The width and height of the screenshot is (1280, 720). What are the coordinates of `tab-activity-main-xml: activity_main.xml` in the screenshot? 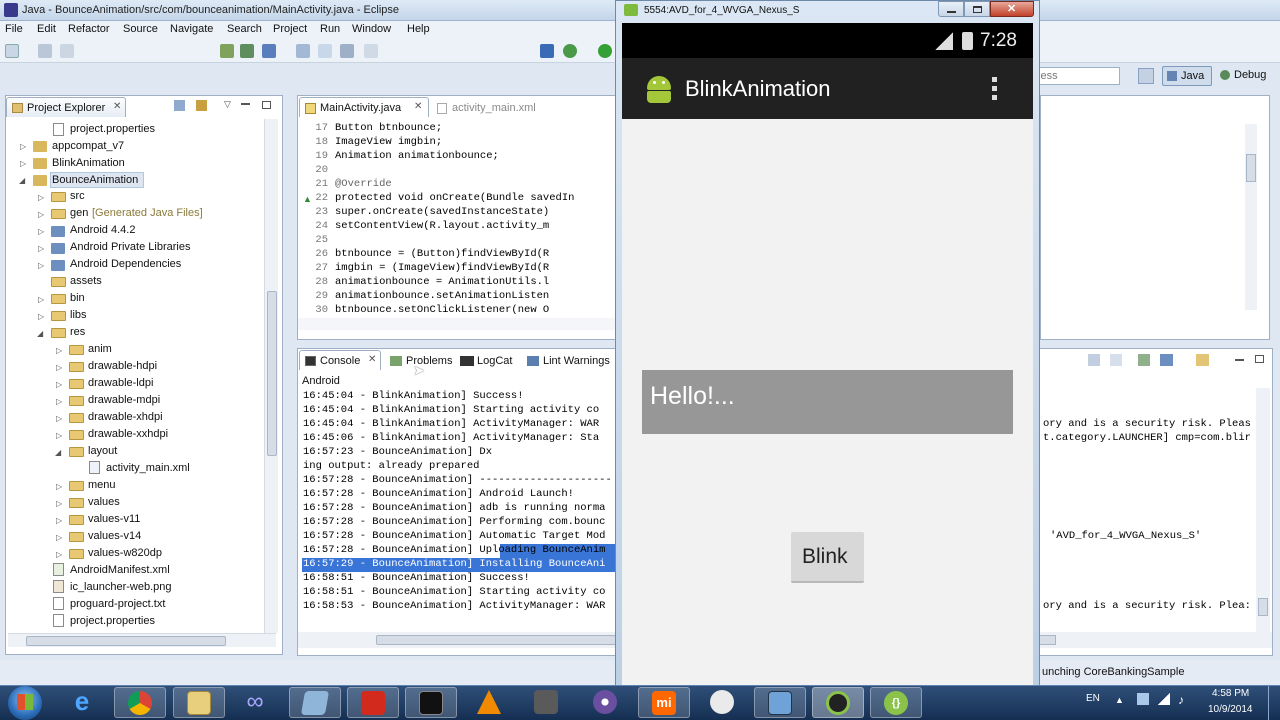 It's located at (491, 107).